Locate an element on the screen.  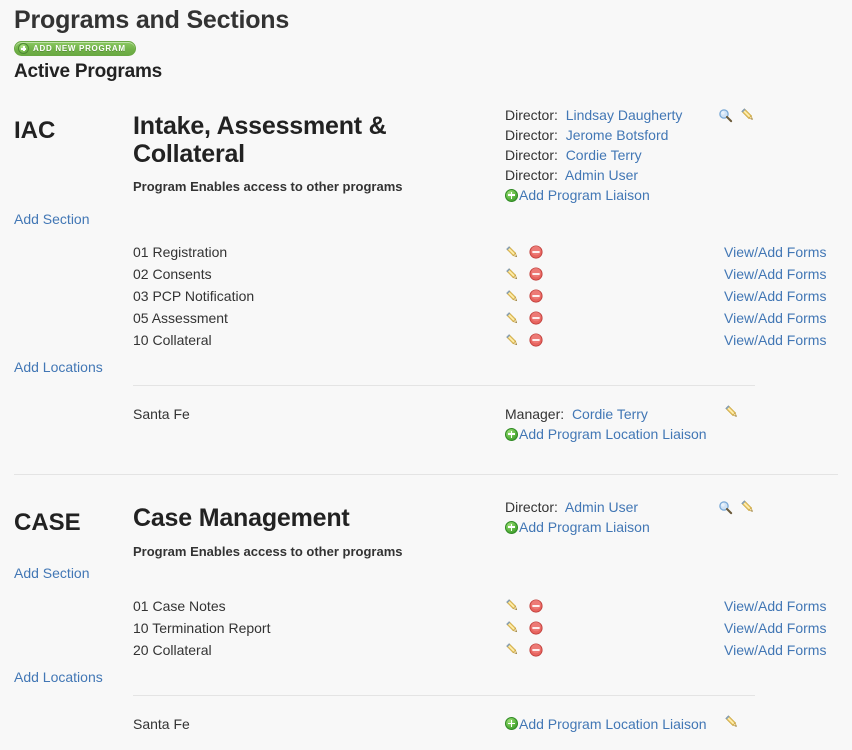
section-row: 02 Consents View/Add Forms is located at coordinates (426, 274).